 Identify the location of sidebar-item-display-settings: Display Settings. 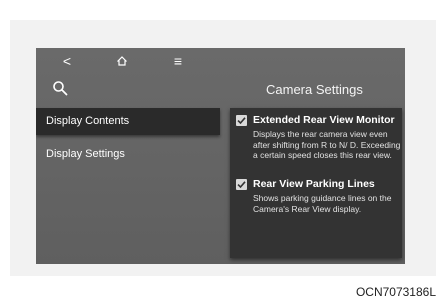
(85, 154).